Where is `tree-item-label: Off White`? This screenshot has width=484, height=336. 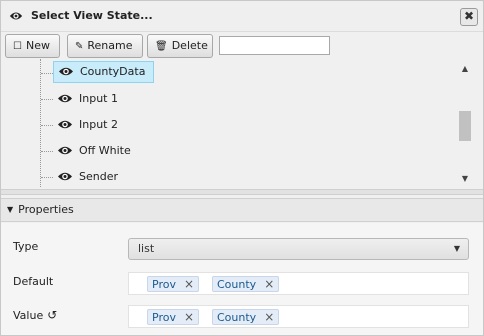
tree-item-label: Off White is located at coordinates (105, 150).